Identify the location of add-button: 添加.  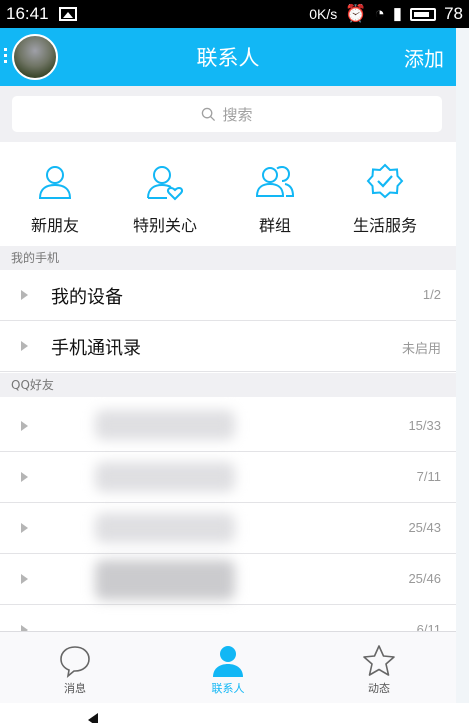
(424, 57).